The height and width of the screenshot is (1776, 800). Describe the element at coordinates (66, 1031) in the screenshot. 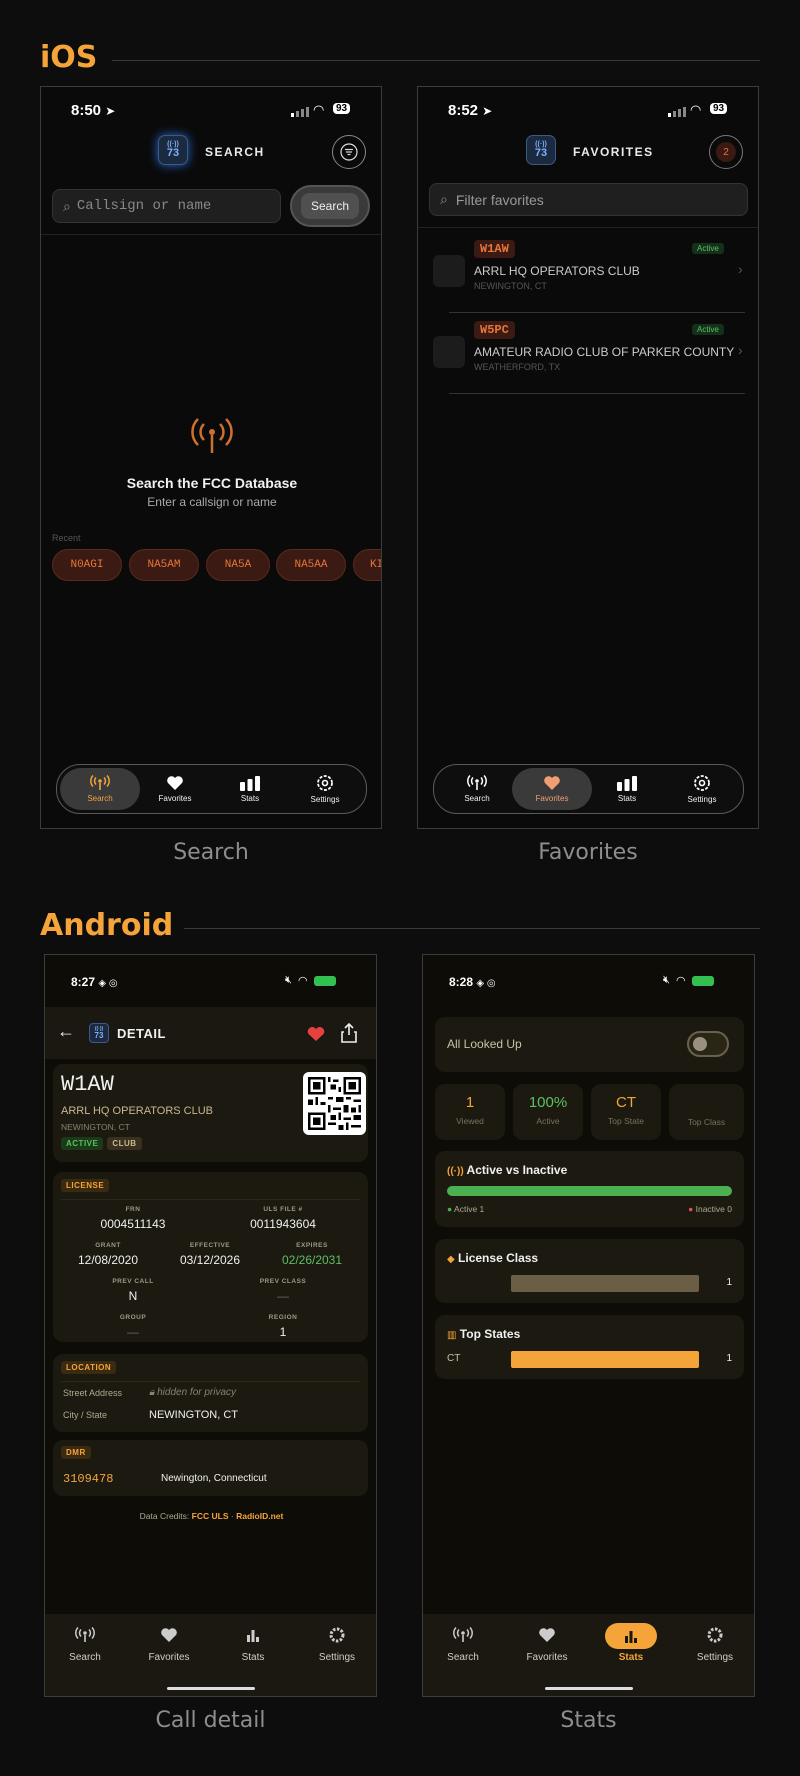

I see `back-arrow-icon: ←` at that location.